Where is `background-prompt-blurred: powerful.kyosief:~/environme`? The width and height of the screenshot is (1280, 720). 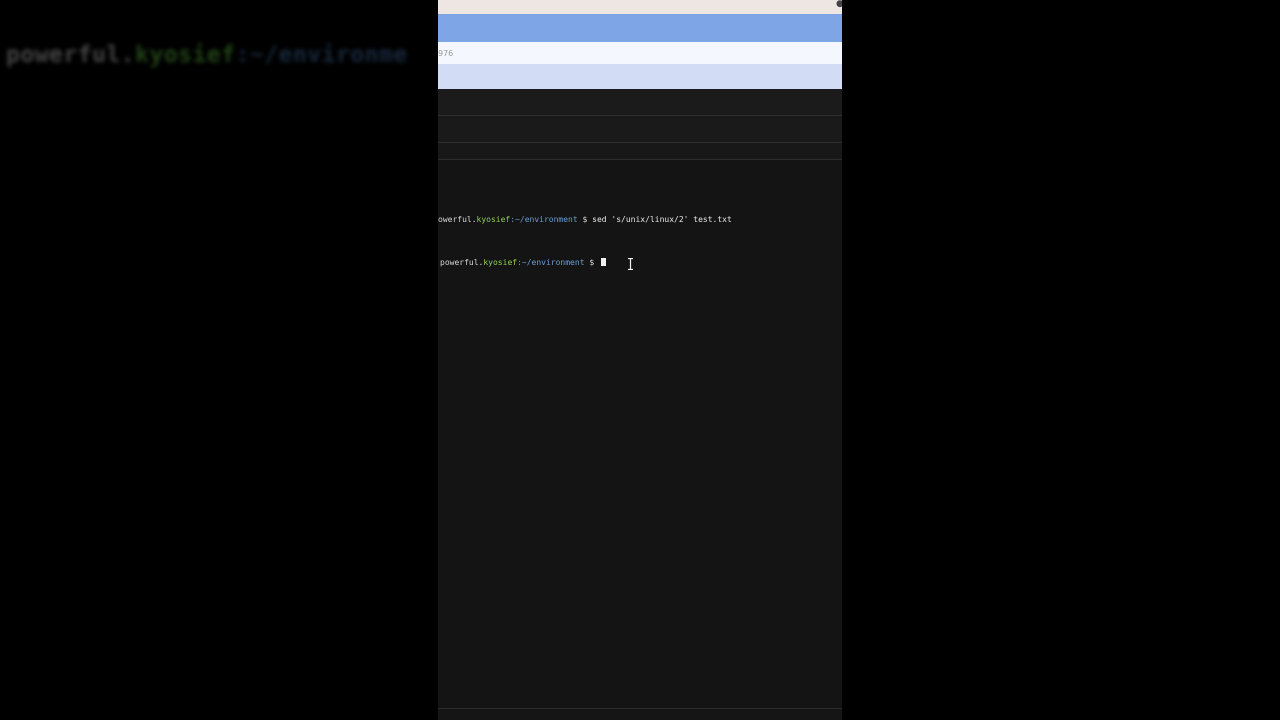
background-prompt-blurred: powerful.kyosief:~/environme is located at coordinates (207, 55).